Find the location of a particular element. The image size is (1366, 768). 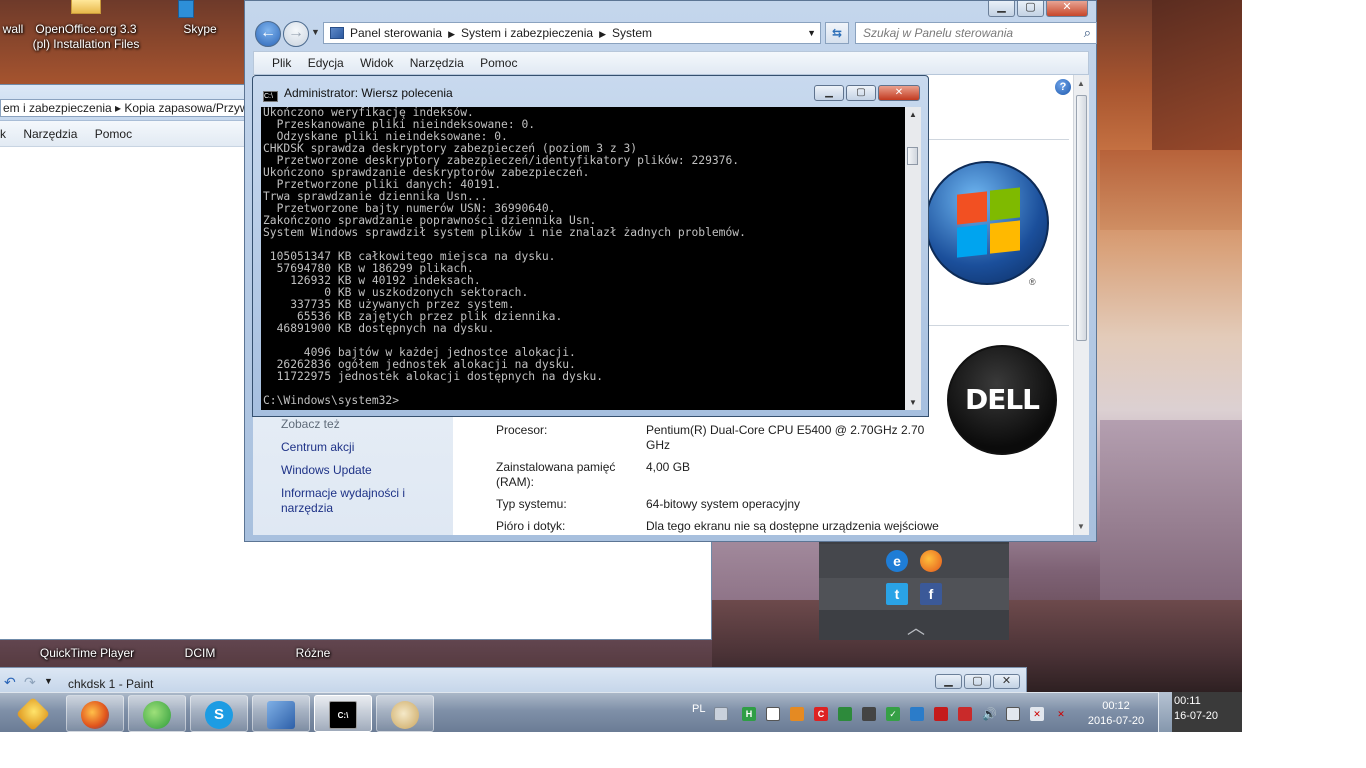

paint-maximize-button: ▢ is located at coordinates (977, 681).